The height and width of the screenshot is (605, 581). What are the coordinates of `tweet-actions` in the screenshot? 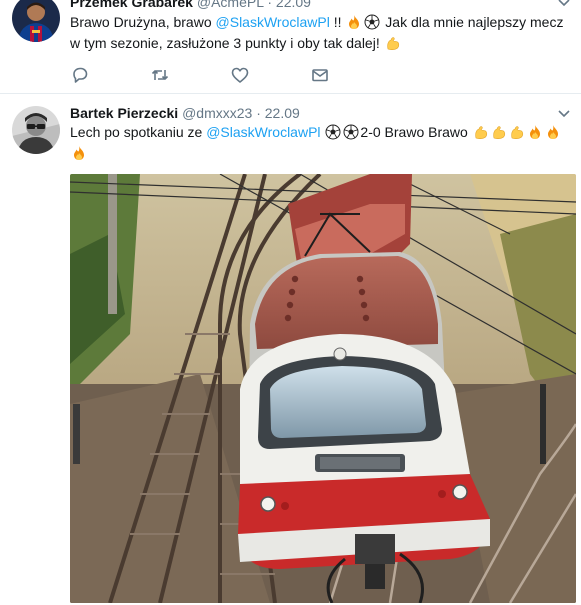 It's located at (220, 75).